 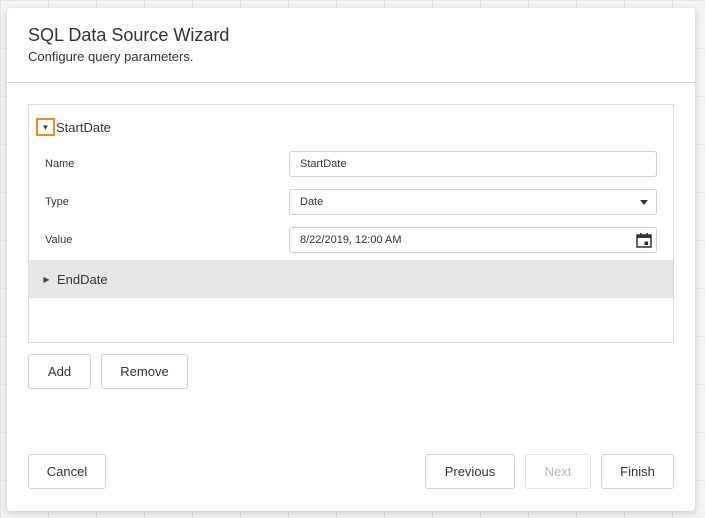 I want to click on field-row-value: Value 8/22/2019, 12:00 AM, so click(x=351, y=241).